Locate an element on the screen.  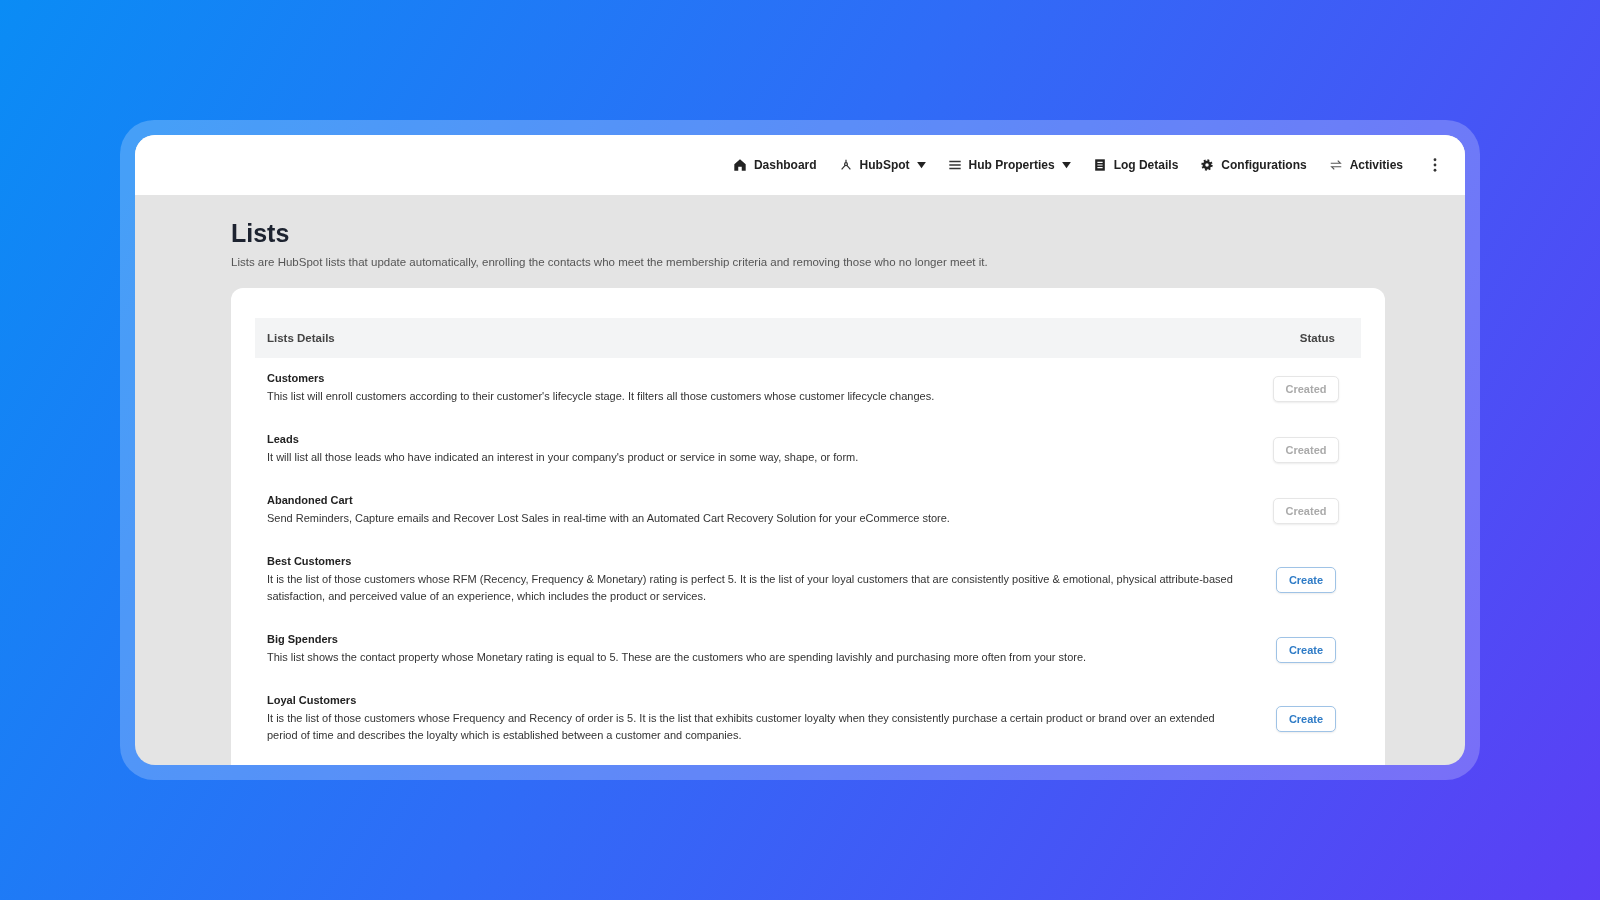
list-name: Loyal Customers is located at coordinates (312, 700).